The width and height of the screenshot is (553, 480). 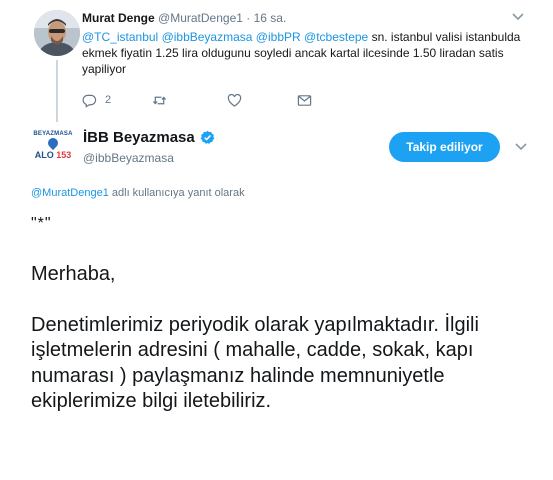 I want to click on user-photo-icon, so click(x=57, y=33).